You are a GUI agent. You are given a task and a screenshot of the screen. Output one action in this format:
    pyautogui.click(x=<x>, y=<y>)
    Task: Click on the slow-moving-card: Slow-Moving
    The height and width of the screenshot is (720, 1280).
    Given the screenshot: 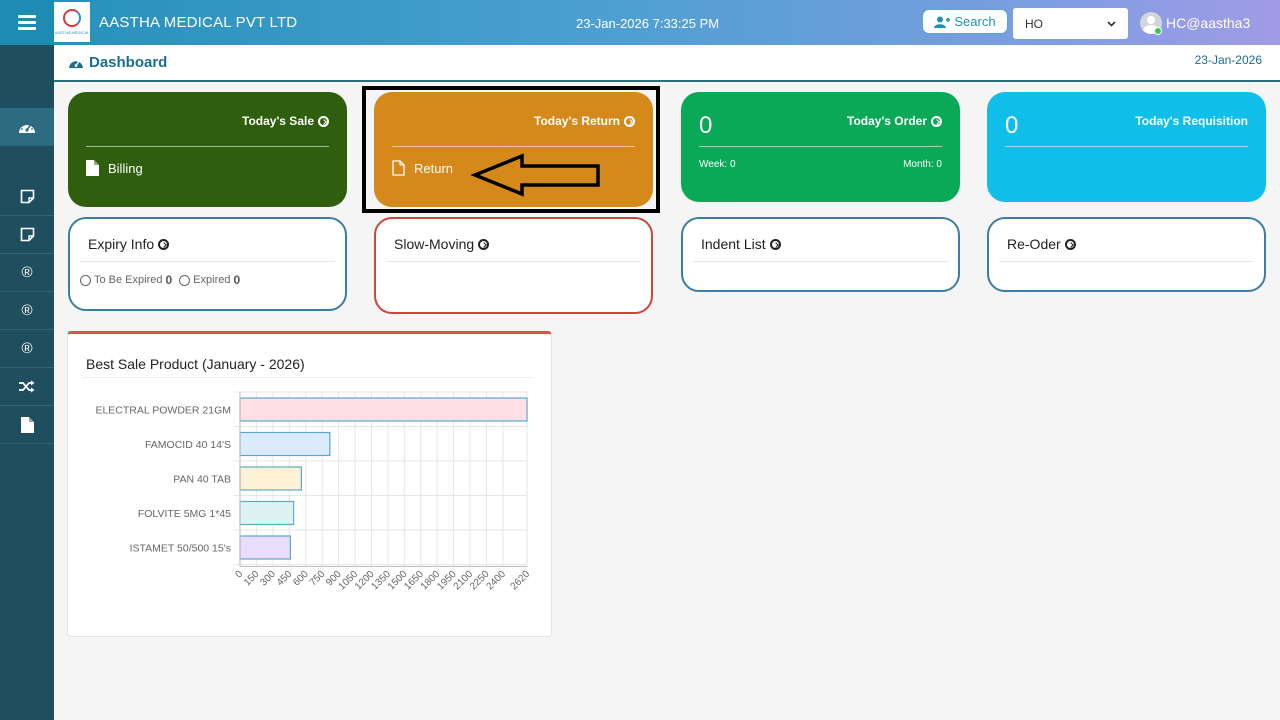 What is the action you would take?
    pyautogui.click(x=513, y=265)
    